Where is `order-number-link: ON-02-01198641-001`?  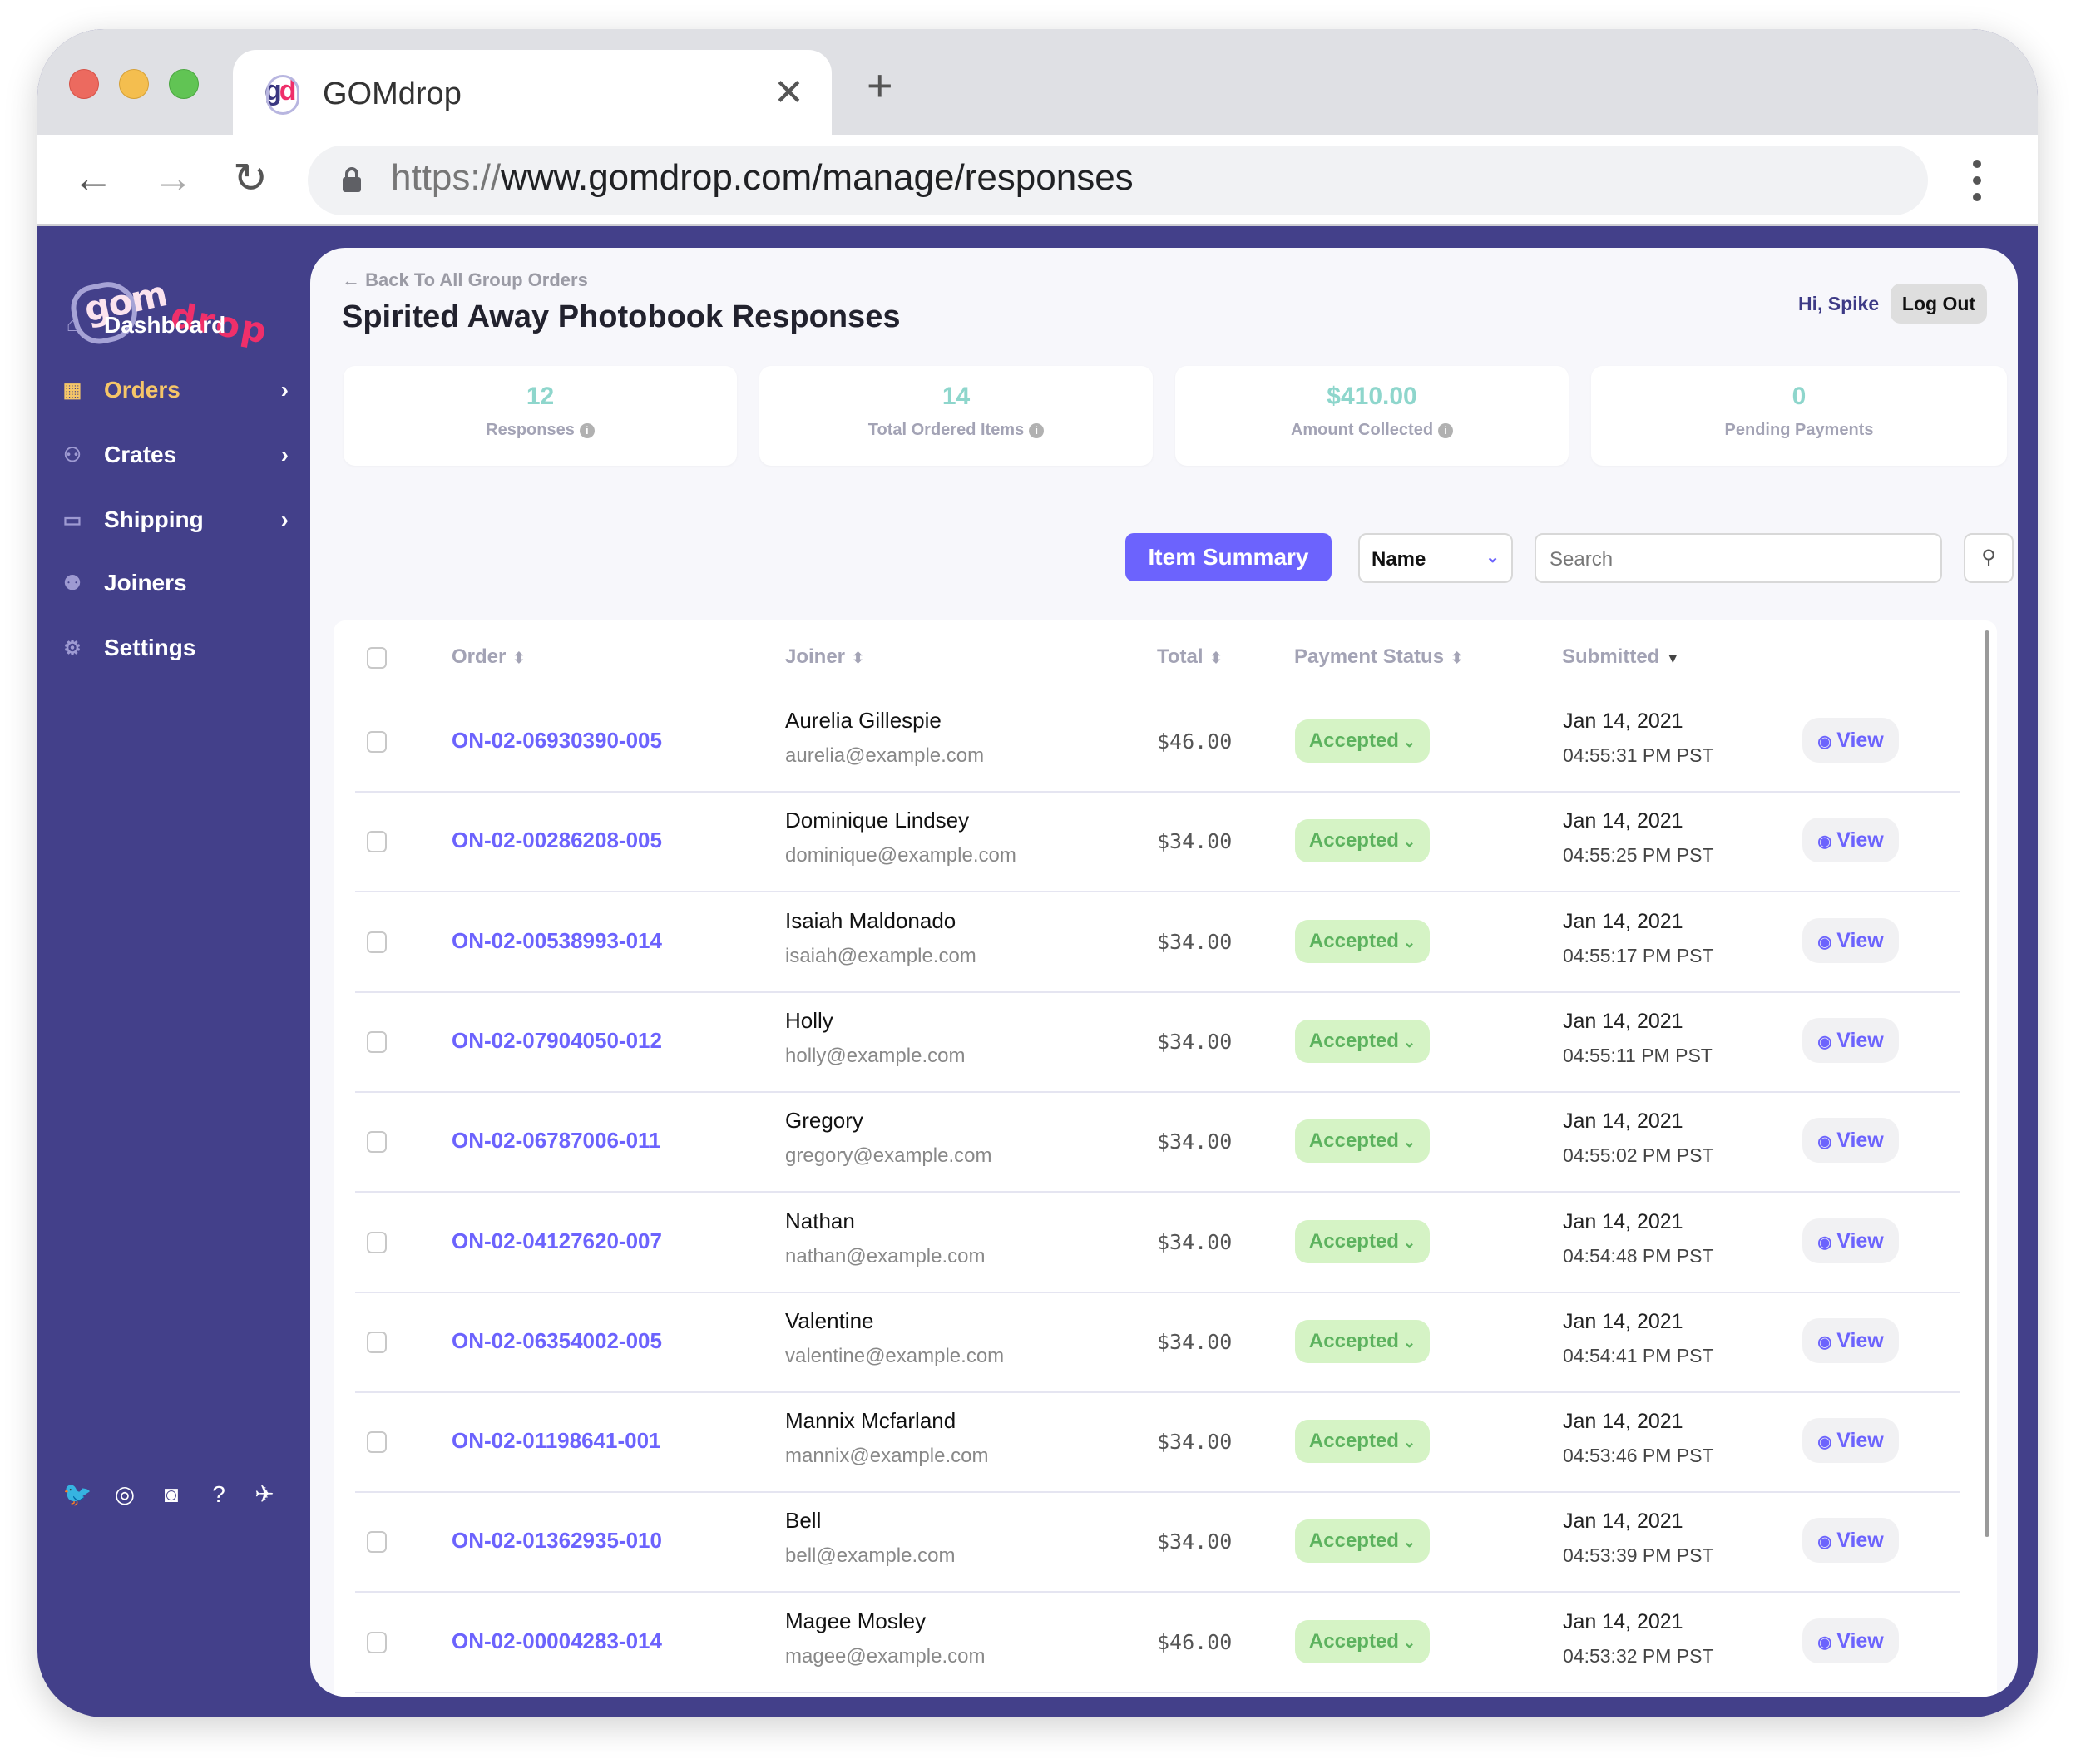 order-number-link: ON-02-01198641-001 is located at coordinates (556, 1441).